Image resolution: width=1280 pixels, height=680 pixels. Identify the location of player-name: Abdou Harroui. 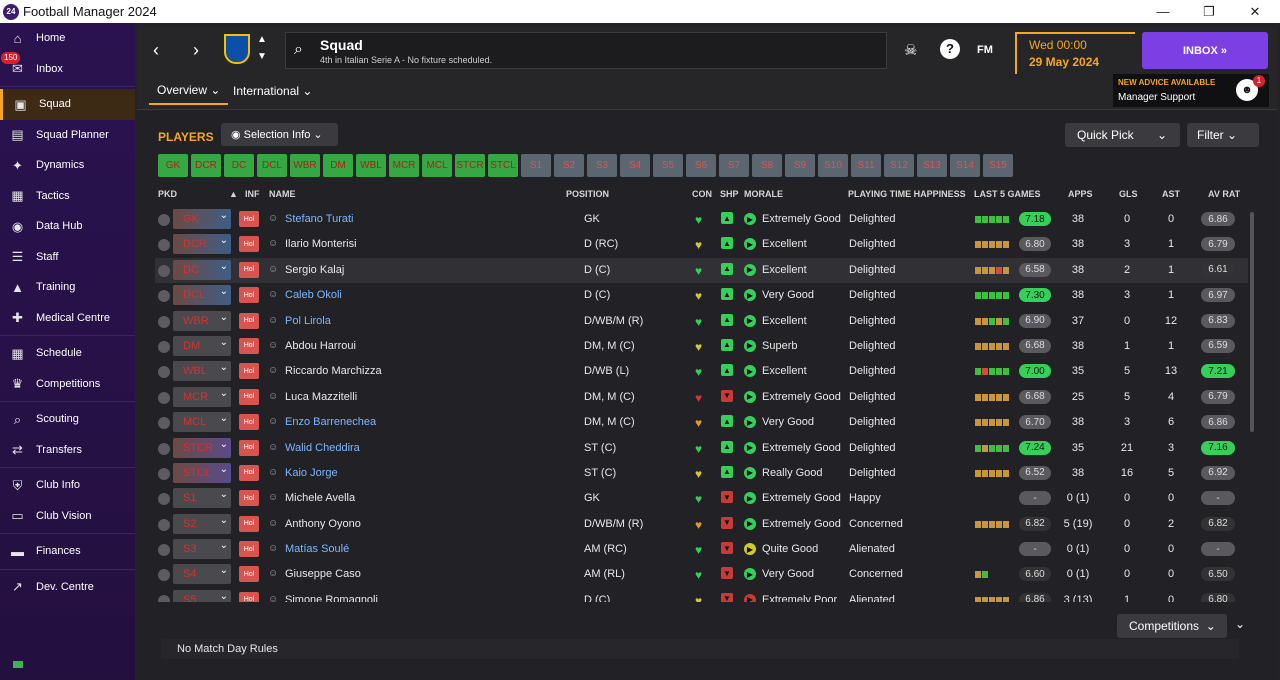
(320, 346).